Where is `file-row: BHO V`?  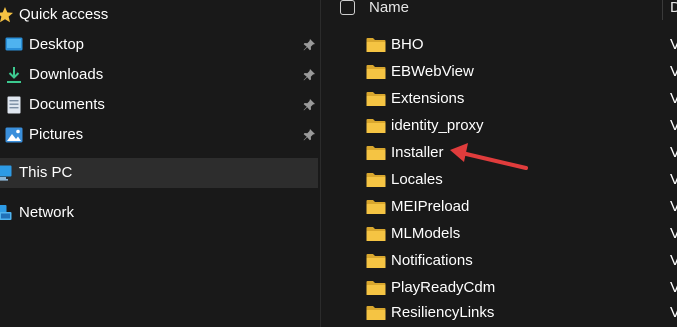 file-row: BHO V is located at coordinates (499, 45).